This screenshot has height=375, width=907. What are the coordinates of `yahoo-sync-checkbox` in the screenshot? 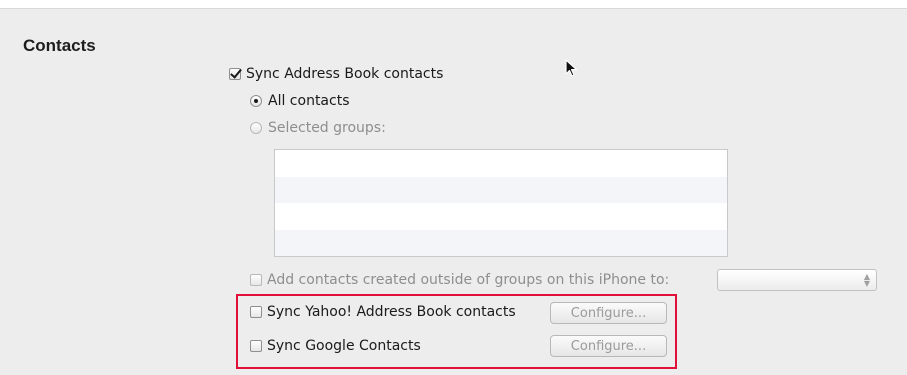 It's located at (256, 312).